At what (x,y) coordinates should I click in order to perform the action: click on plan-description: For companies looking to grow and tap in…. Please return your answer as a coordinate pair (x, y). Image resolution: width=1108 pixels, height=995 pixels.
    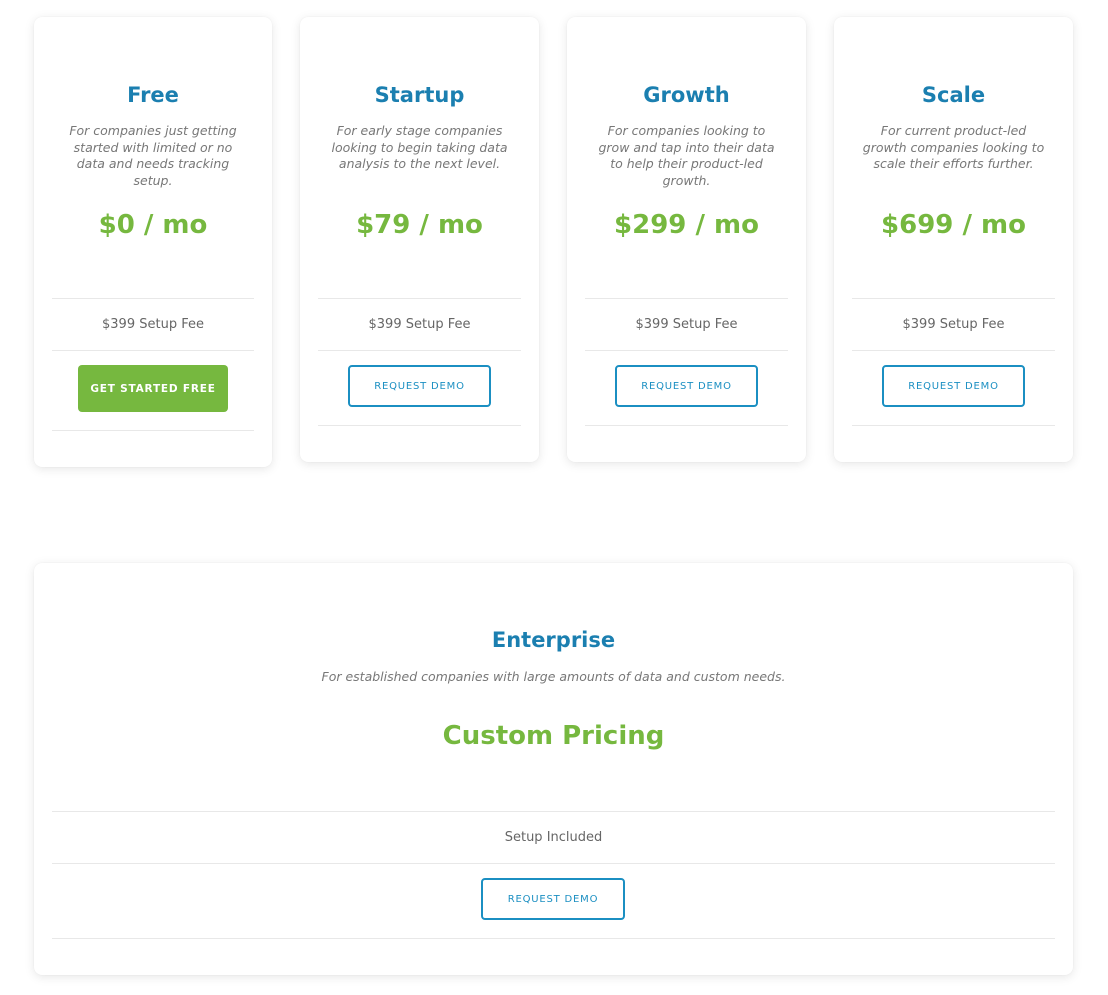
    Looking at the image, I should click on (686, 155).